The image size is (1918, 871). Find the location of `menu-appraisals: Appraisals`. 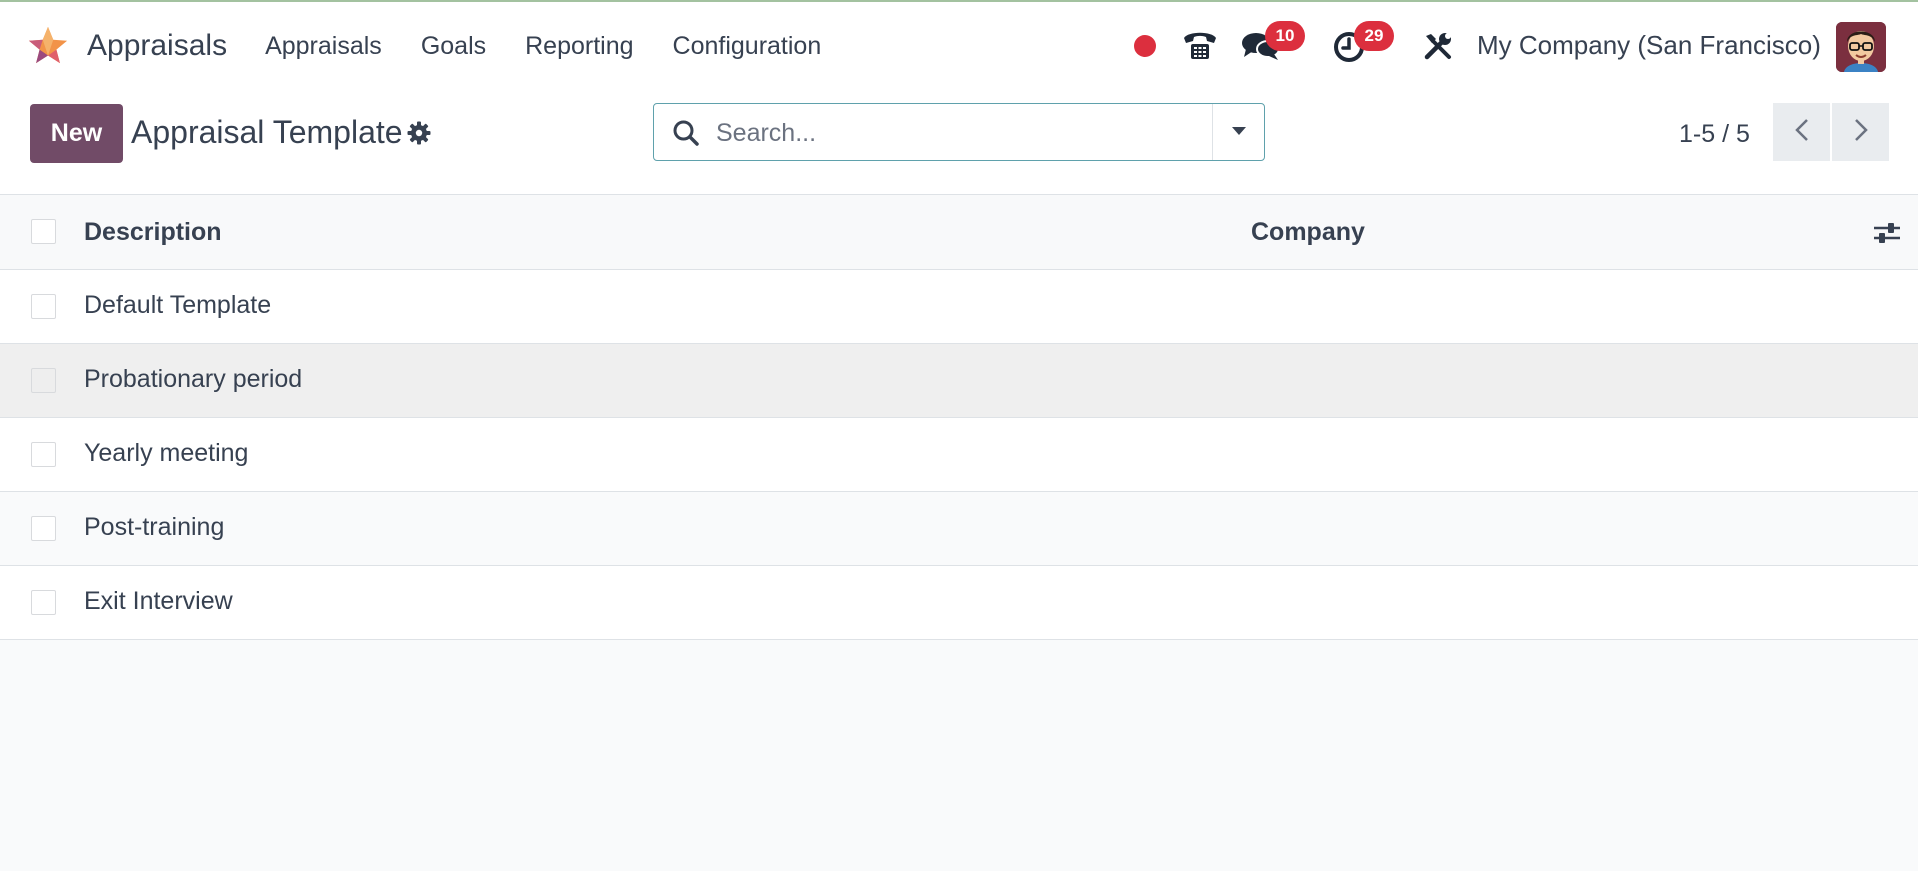

menu-appraisals: Appraisals is located at coordinates (323, 46).